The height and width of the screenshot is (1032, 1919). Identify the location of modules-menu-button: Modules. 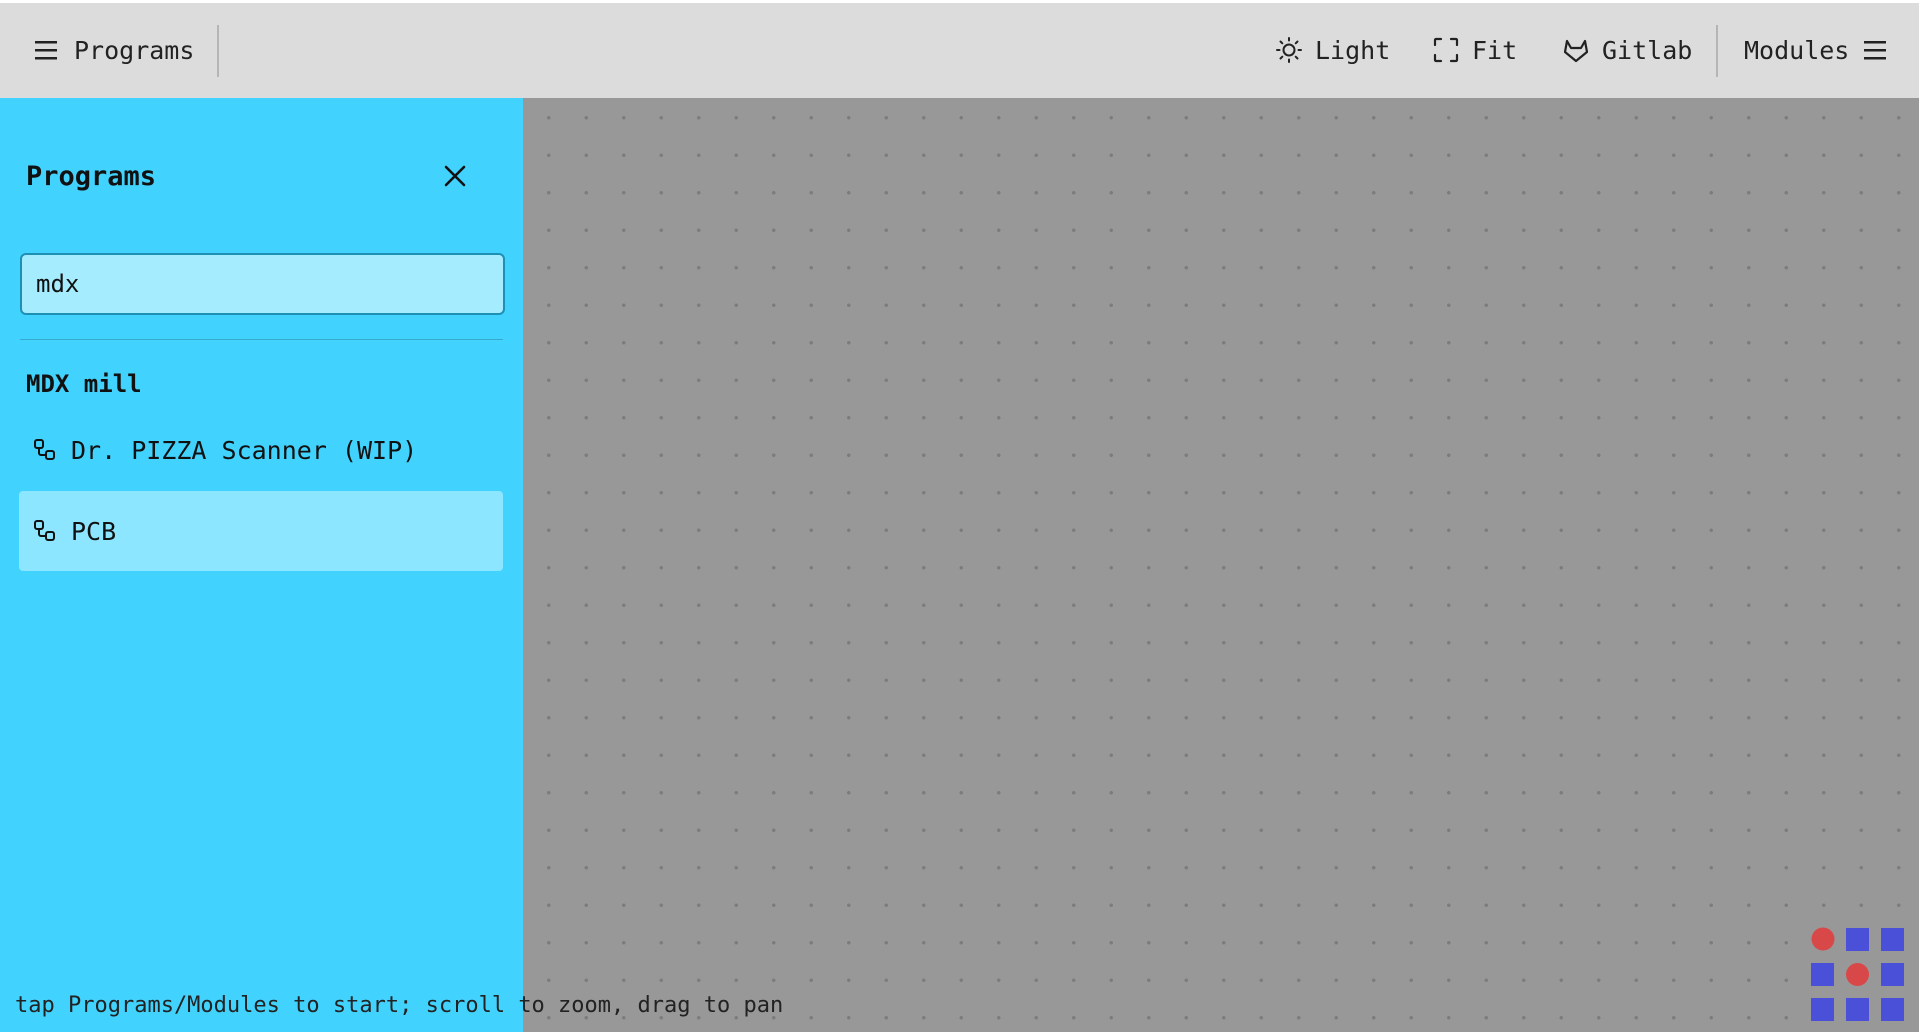
(1816, 50).